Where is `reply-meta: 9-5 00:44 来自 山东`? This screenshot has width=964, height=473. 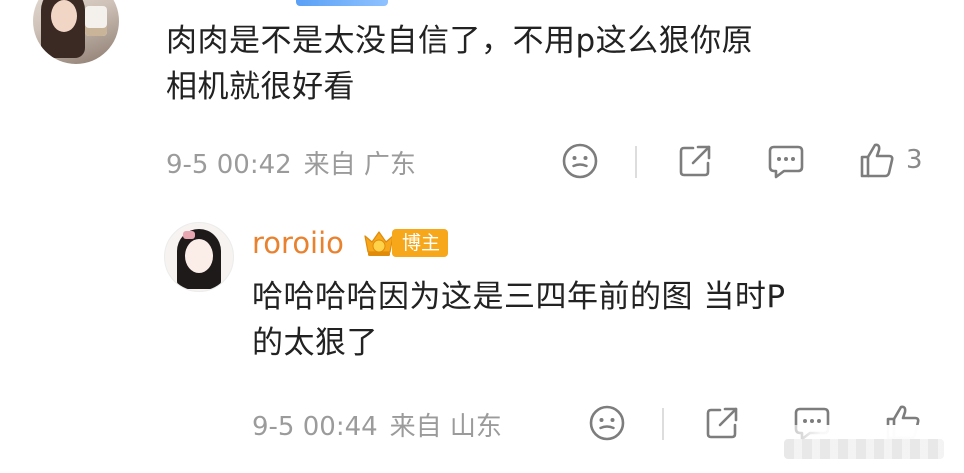
reply-meta: 9-5 00:44 来自 山东 is located at coordinates (377, 424).